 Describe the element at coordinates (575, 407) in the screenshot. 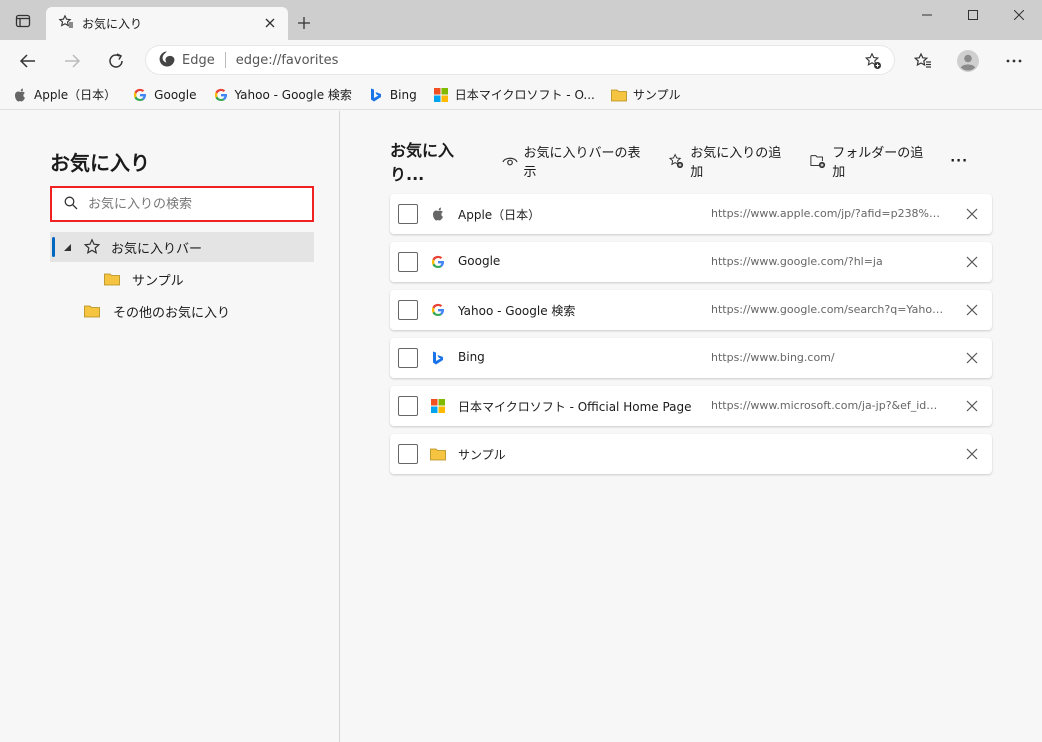

I see `item-name: 日本マイクロソフト - Official Home Page` at that location.